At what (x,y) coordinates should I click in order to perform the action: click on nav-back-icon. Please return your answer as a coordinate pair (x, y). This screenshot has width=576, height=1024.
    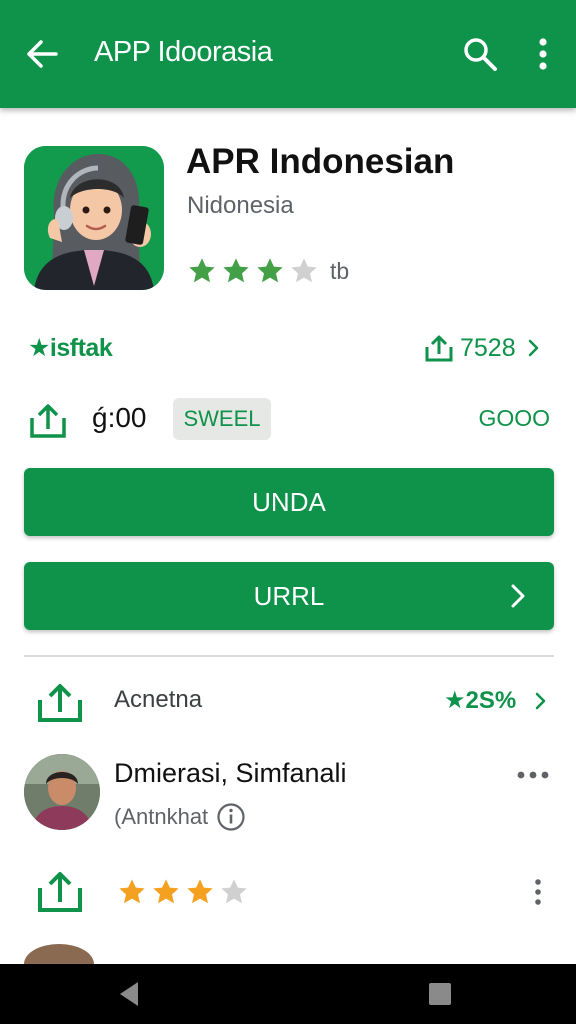
    Looking at the image, I should click on (129, 994).